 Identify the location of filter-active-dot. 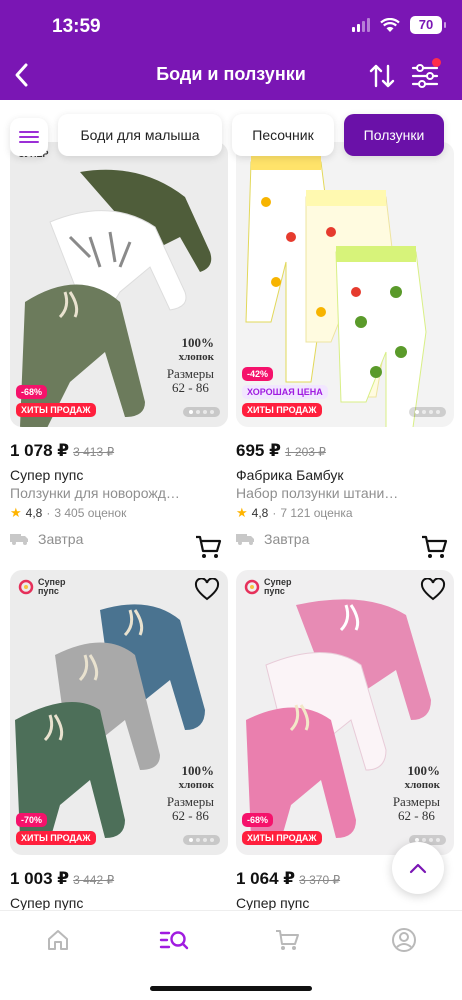
(436, 62).